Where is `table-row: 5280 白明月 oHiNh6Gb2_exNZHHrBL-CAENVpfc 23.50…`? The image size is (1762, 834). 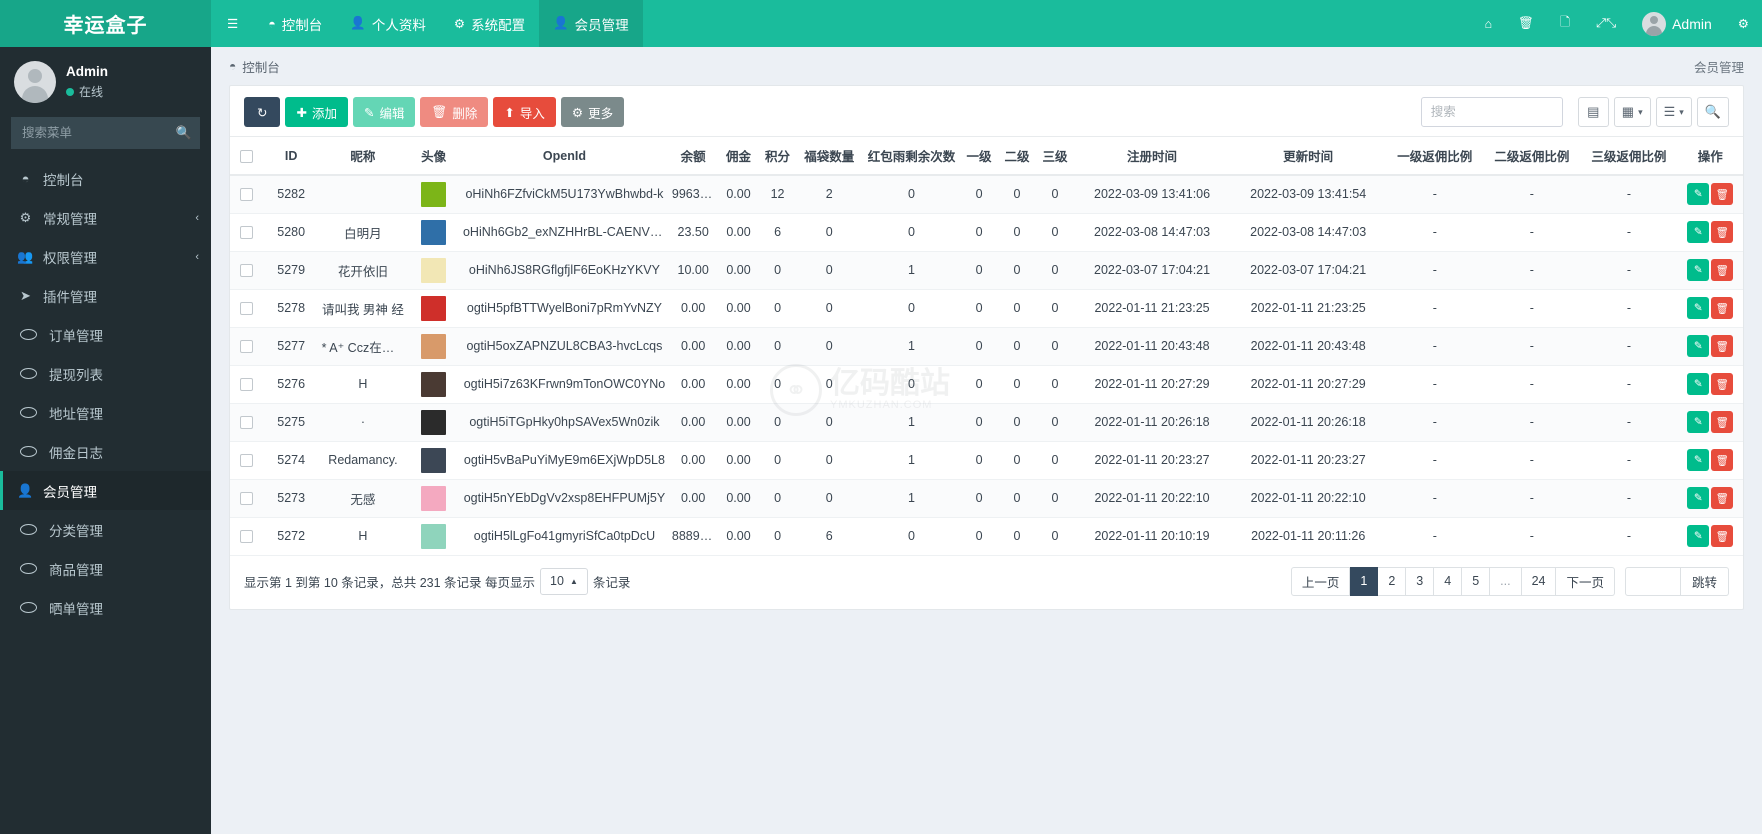 table-row: 5280 白明月 oHiNh6Gb2_exNZHHrBL-CAENVpfc 23.50… is located at coordinates (986, 232).